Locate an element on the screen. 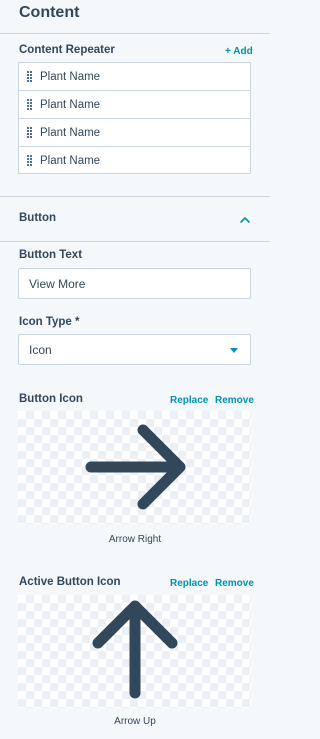  remove-button-icon-link: Remove is located at coordinates (234, 400).